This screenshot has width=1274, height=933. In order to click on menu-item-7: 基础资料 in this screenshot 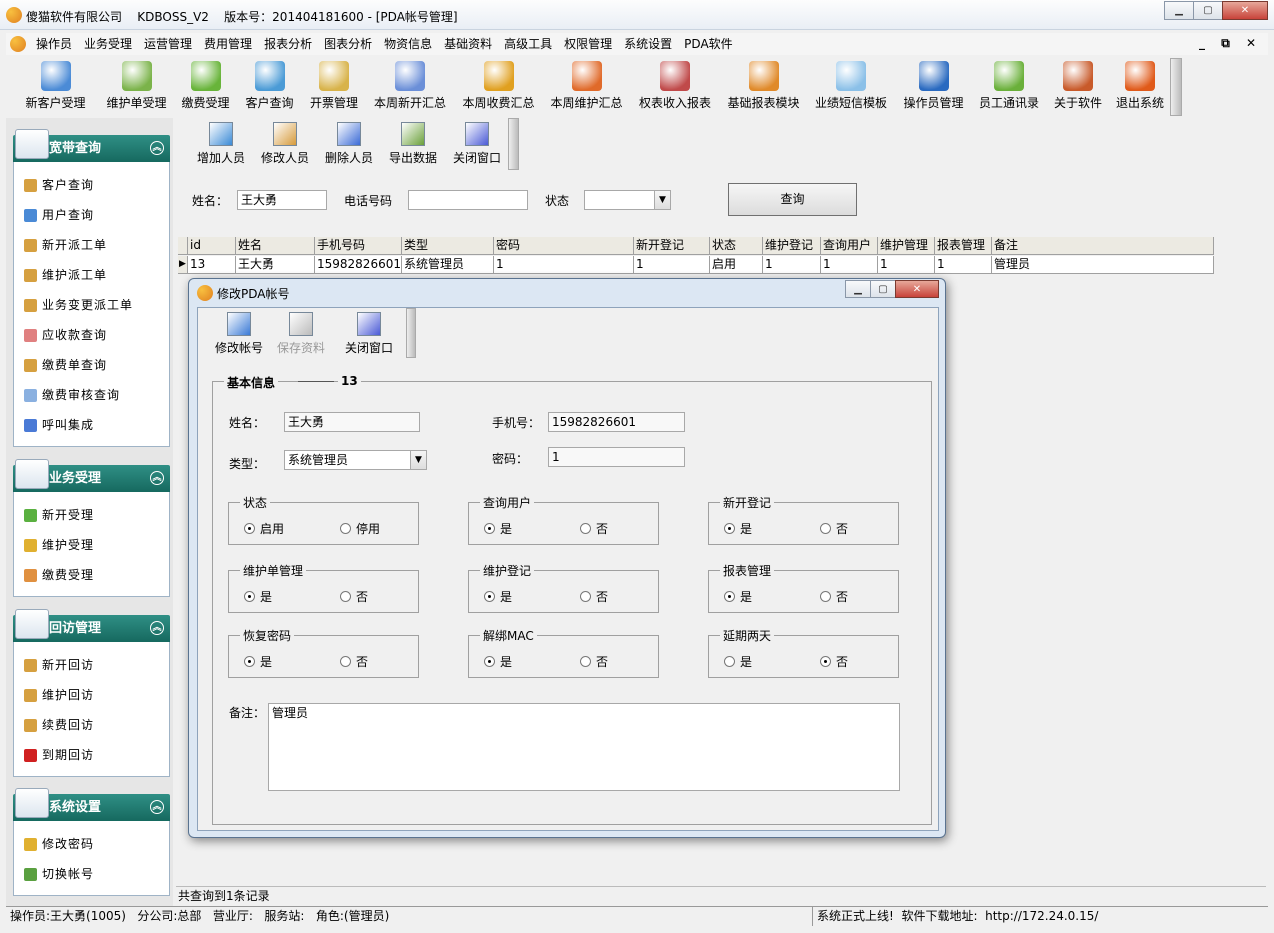, I will do `click(468, 44)`.